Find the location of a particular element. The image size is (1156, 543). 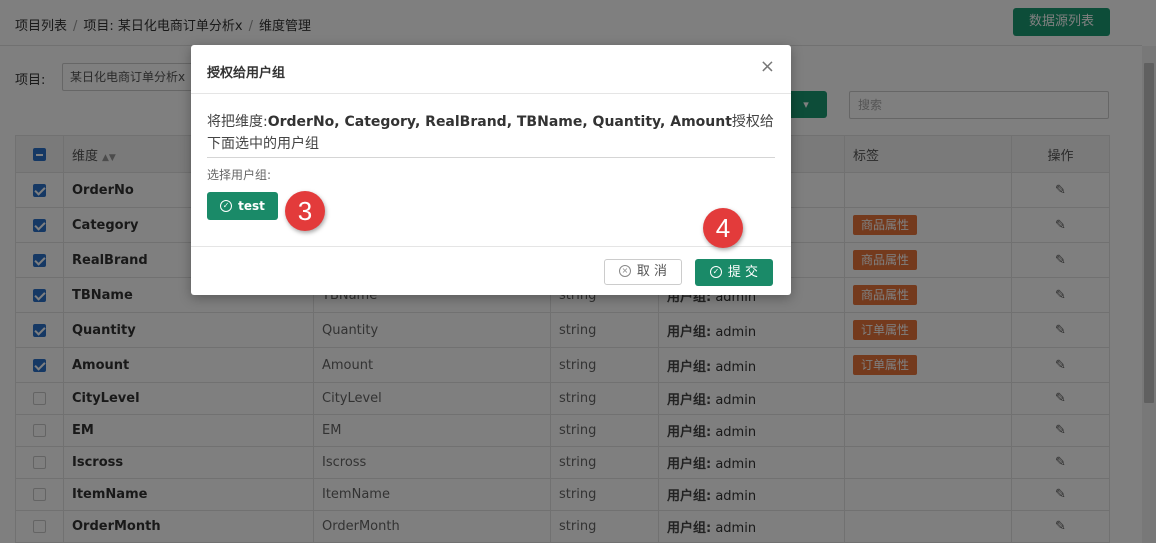

divider is located at coordinates (491, 157).